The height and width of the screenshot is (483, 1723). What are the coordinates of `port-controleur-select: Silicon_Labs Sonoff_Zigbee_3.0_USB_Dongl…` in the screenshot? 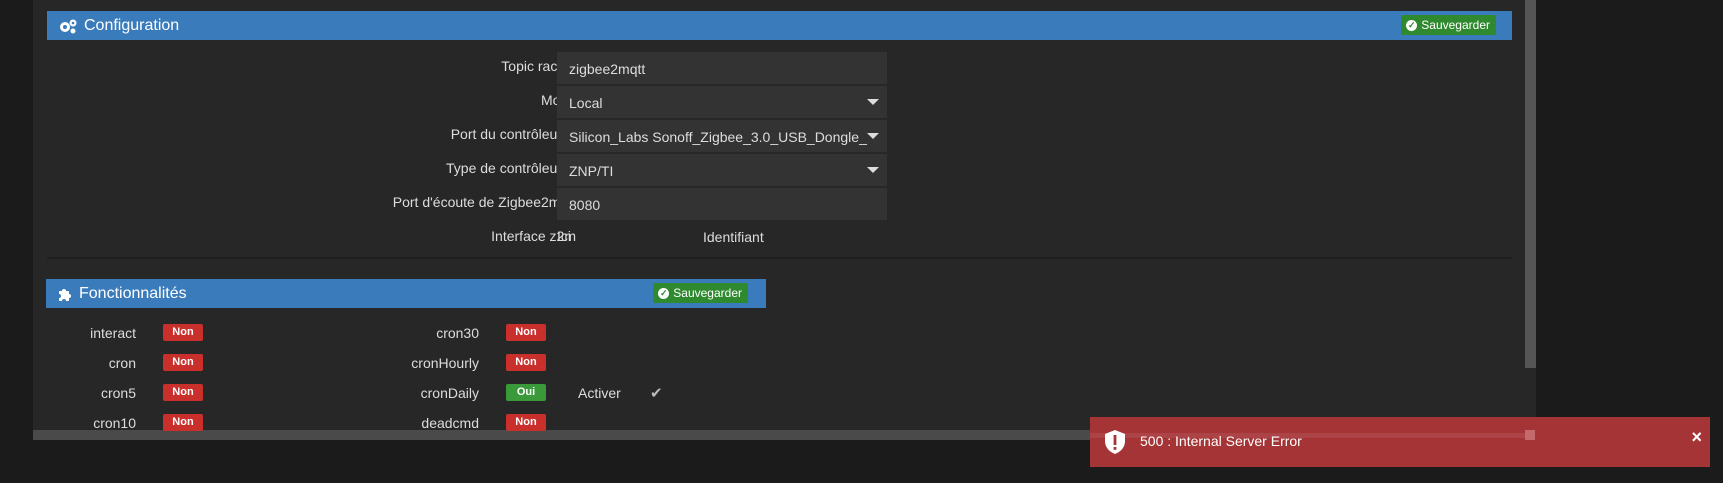 It's located at (722, 136).